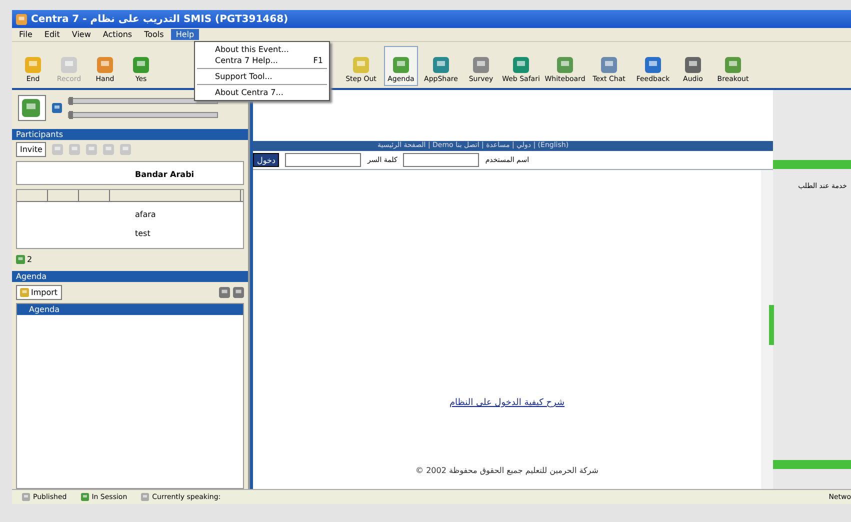  What do you see at coordinates (31, 149) in the screenshot?
I see `invite-button: Invite` at bounding box center [31, 149].